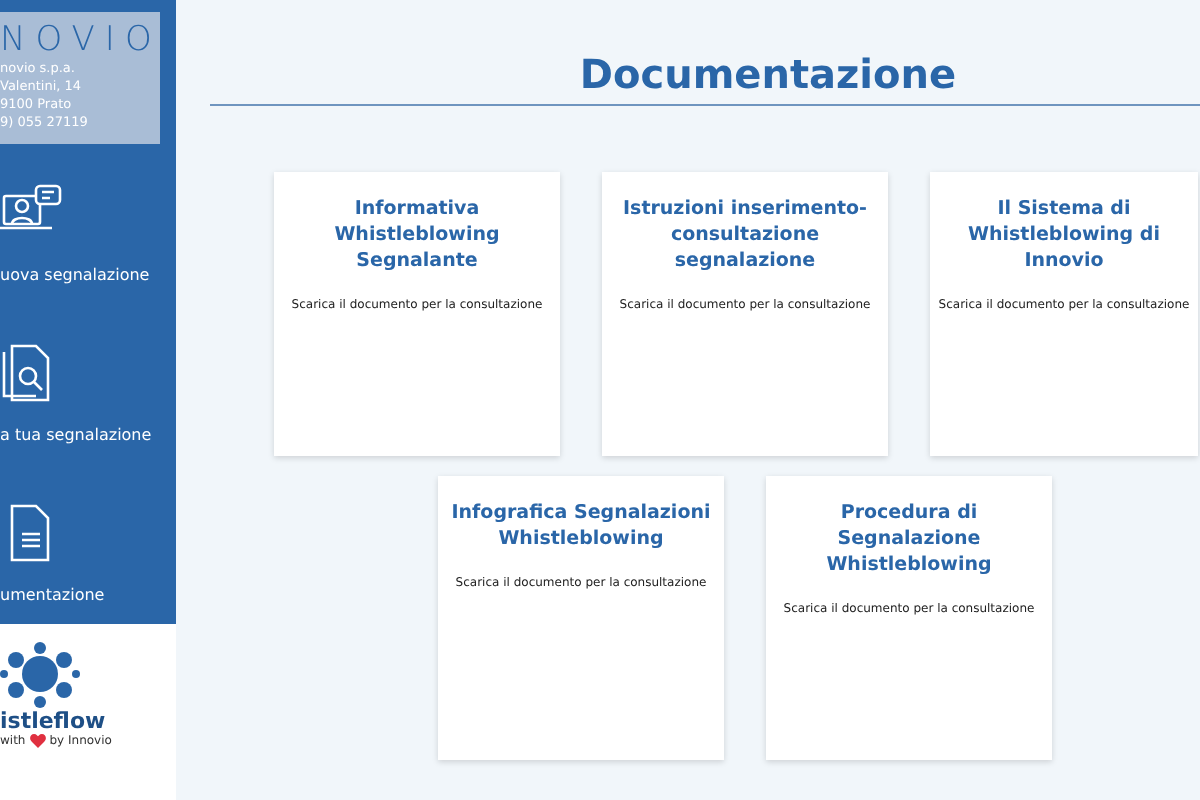 This screenshot has height=800, width=1200. Describe the element at coordinates (75, 275) in the screenshot. I see `nav-label: uova segnalazione` at that location.